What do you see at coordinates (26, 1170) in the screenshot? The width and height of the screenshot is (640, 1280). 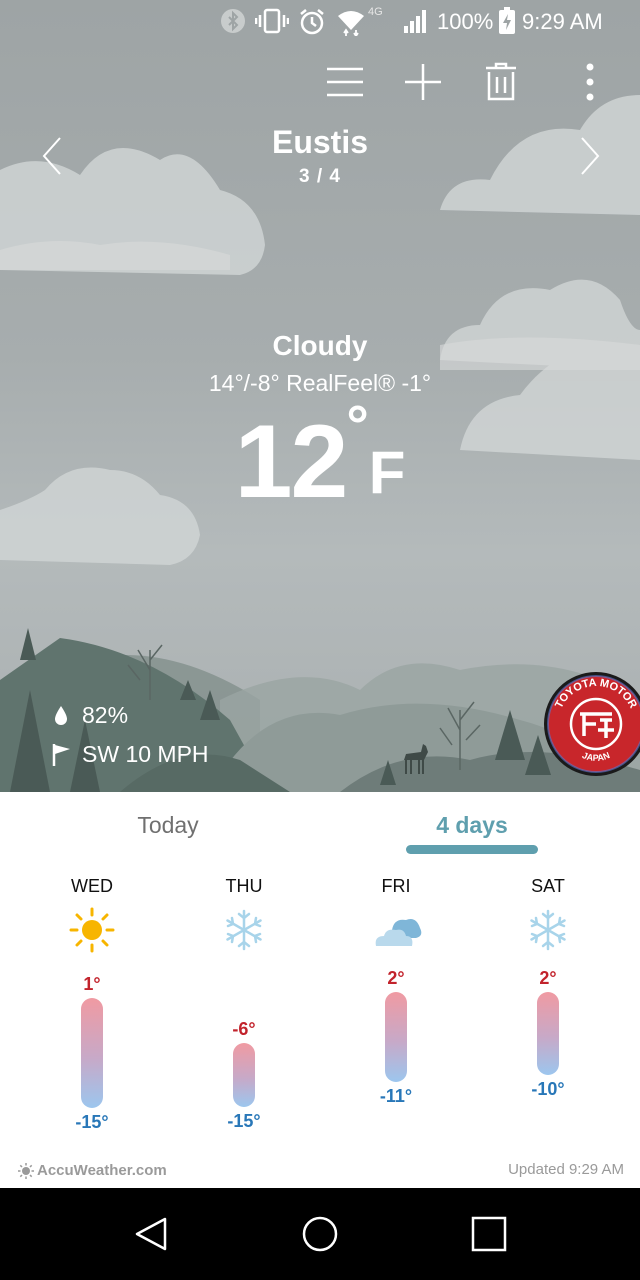 I see `accuweather-sun-icon` at bounding box center [26, 1170].